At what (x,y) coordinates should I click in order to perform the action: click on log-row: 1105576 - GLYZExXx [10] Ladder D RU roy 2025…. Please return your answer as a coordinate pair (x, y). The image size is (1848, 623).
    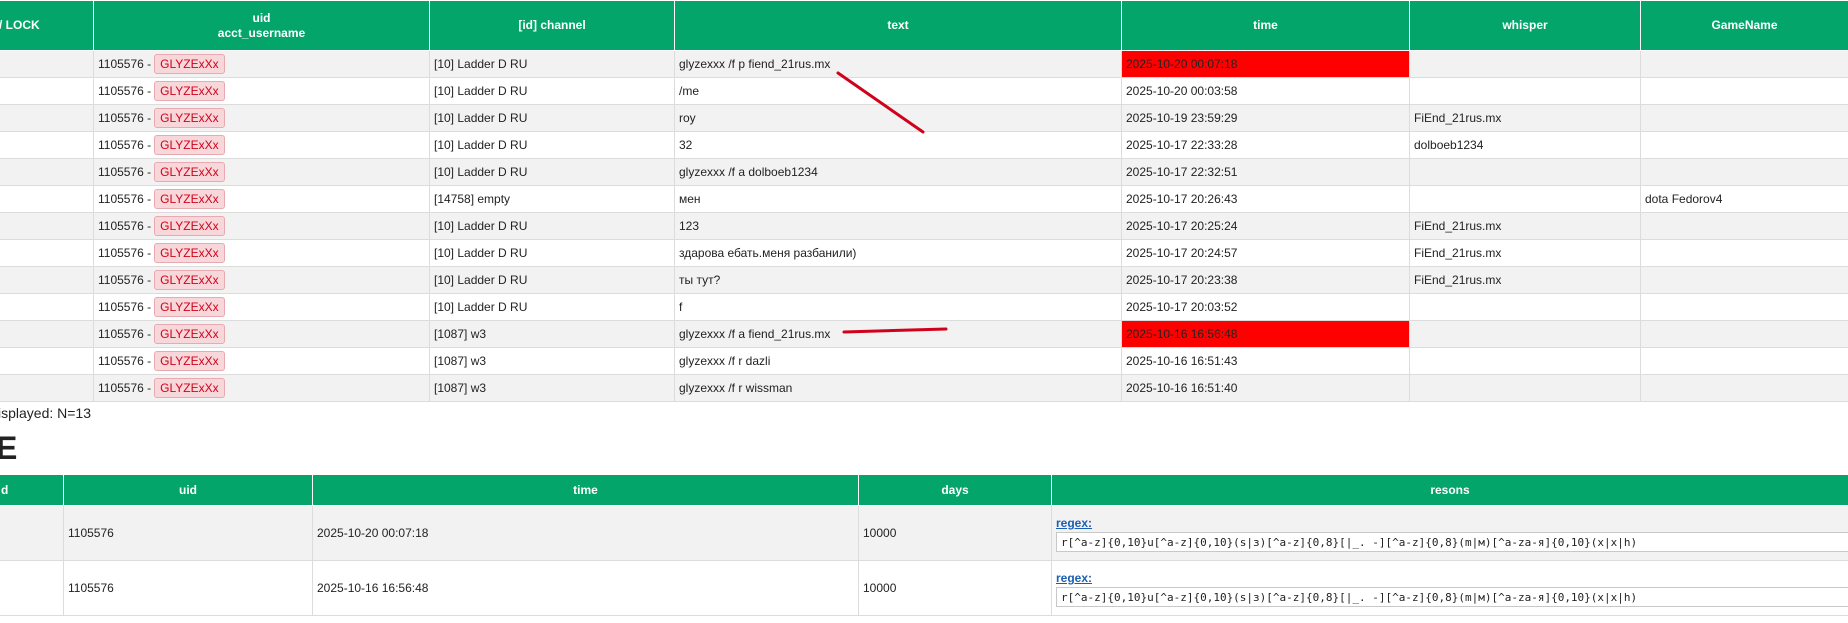
    Looking at the image, I should click on (924, 118).